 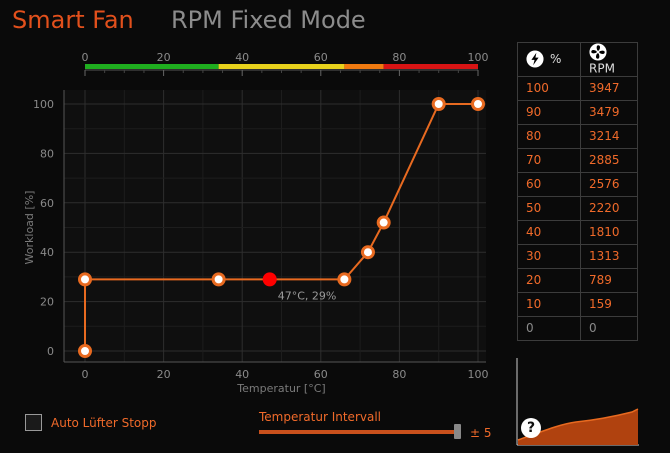 What do you see at coordinates (609, 112) in the screenshot?
I see `rpm-value-cell: 3479` at bounding box center [609, 112].